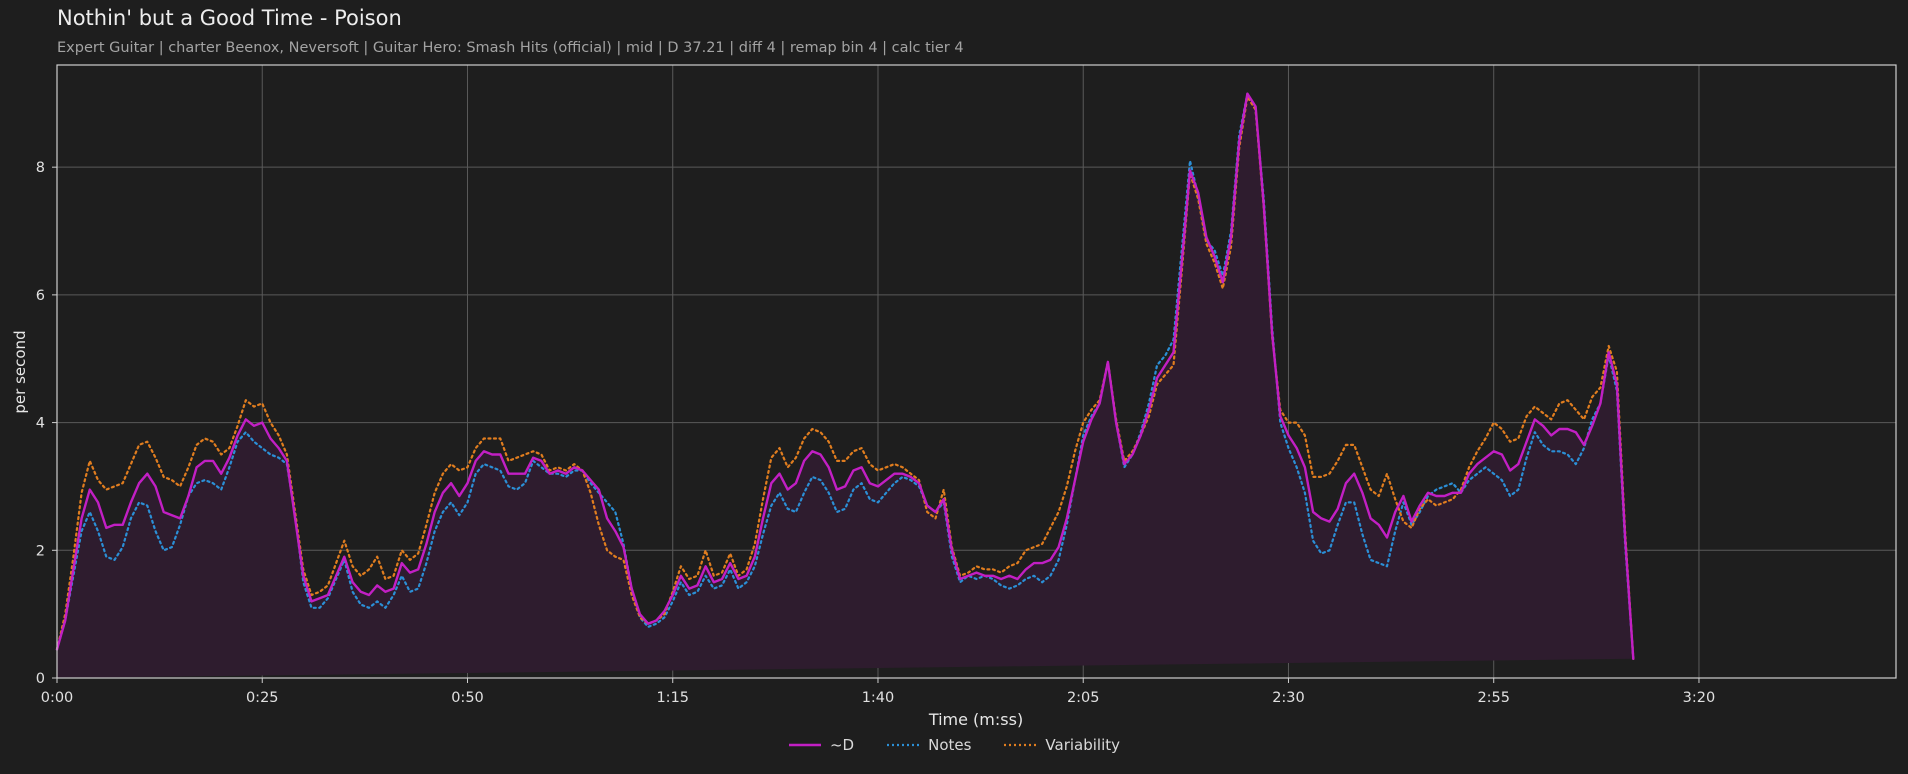 This screenshot has width=1908, height=774. Describe the element at coordinates (262, 698) in the screenshot. I see `x-tick-label: 0:25` at that location.